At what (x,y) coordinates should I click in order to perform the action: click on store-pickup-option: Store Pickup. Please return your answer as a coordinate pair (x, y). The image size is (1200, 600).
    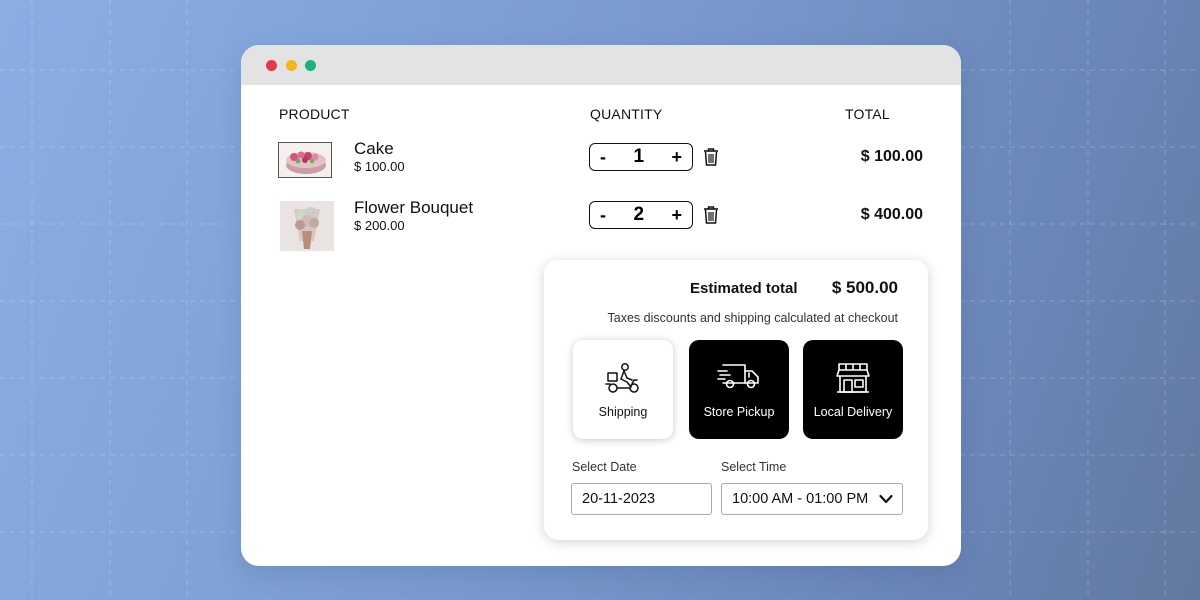
    Looking at the image, I should click on (739, 389).